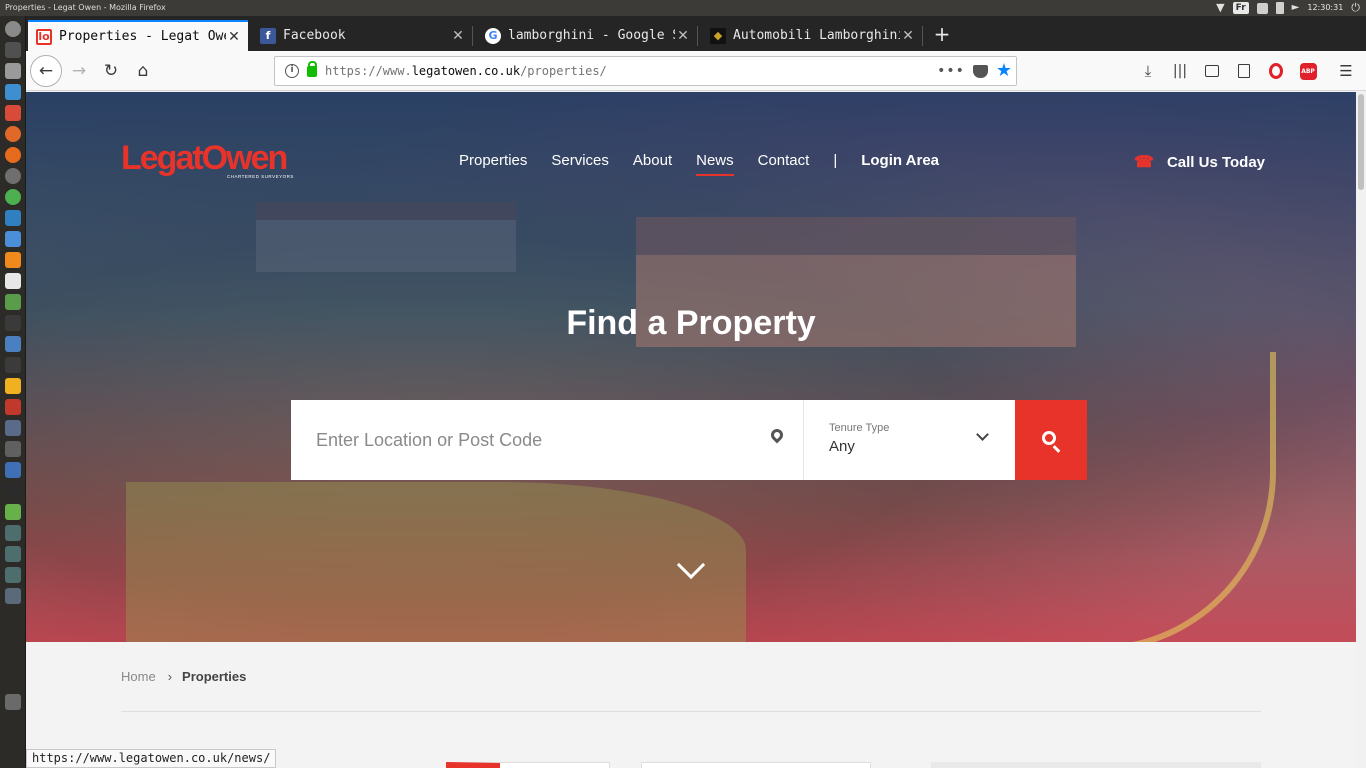 The image size is (1366, 768). Describe the element at coordinates (900, 160) in the screenshot. I see `login-area-link: Login Area` at that location.